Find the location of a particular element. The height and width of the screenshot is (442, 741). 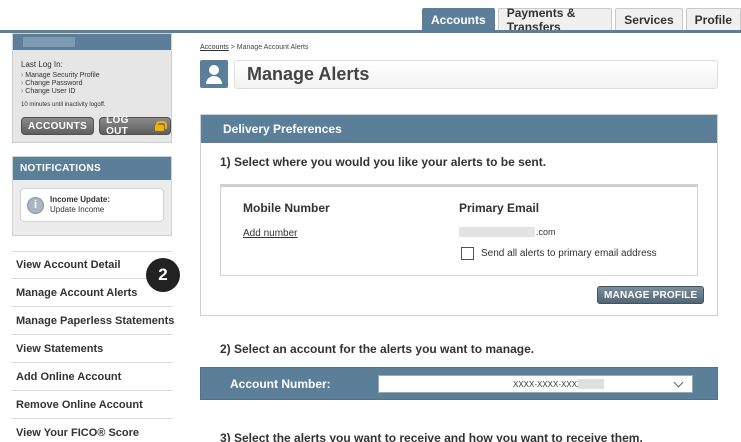

page-header: Manage Alerts is located at coordinates (459, 74).